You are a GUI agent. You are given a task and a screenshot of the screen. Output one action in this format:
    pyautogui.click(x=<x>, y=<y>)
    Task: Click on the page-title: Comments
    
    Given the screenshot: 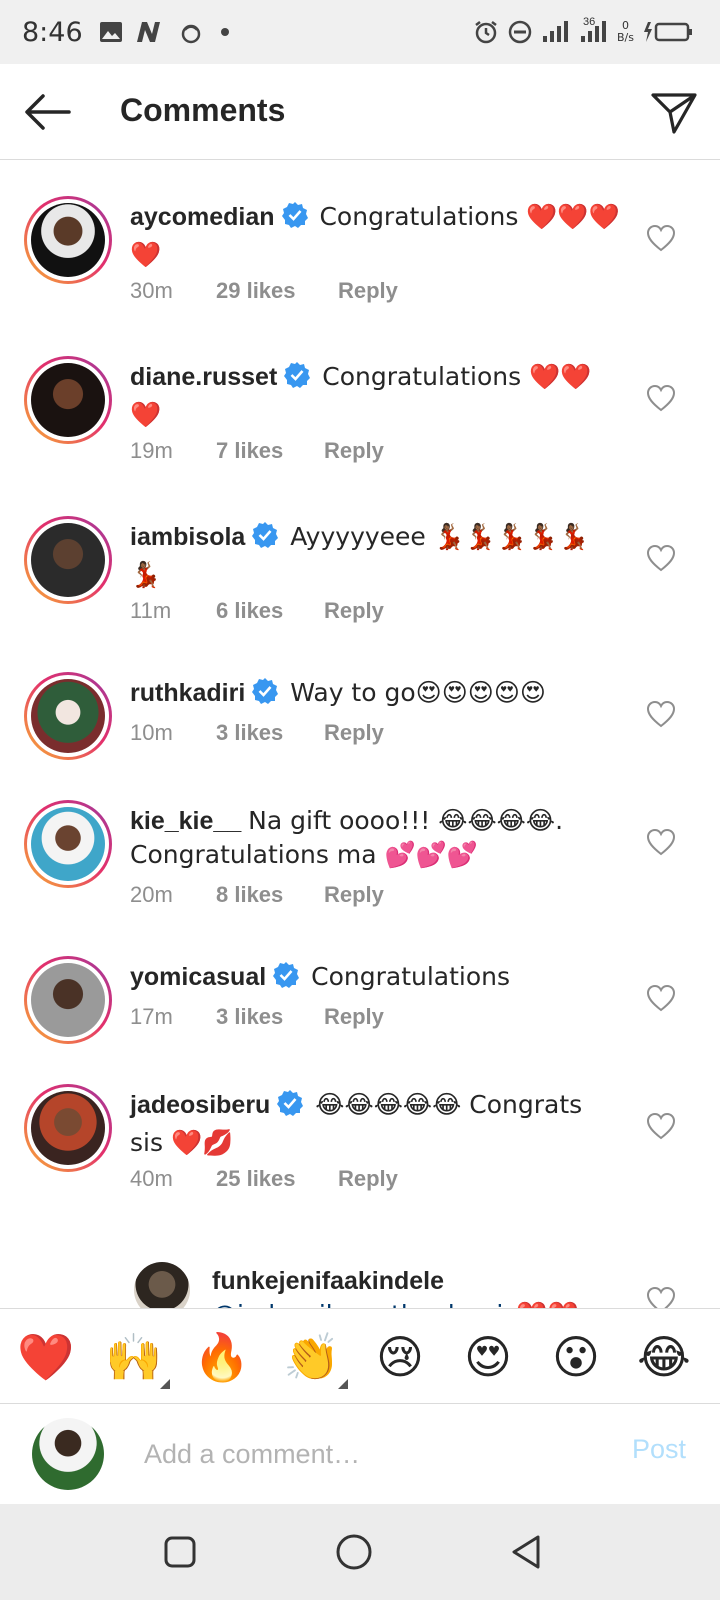 What is the action you would take?
    pyautogui.click(x=203, y=110)
    